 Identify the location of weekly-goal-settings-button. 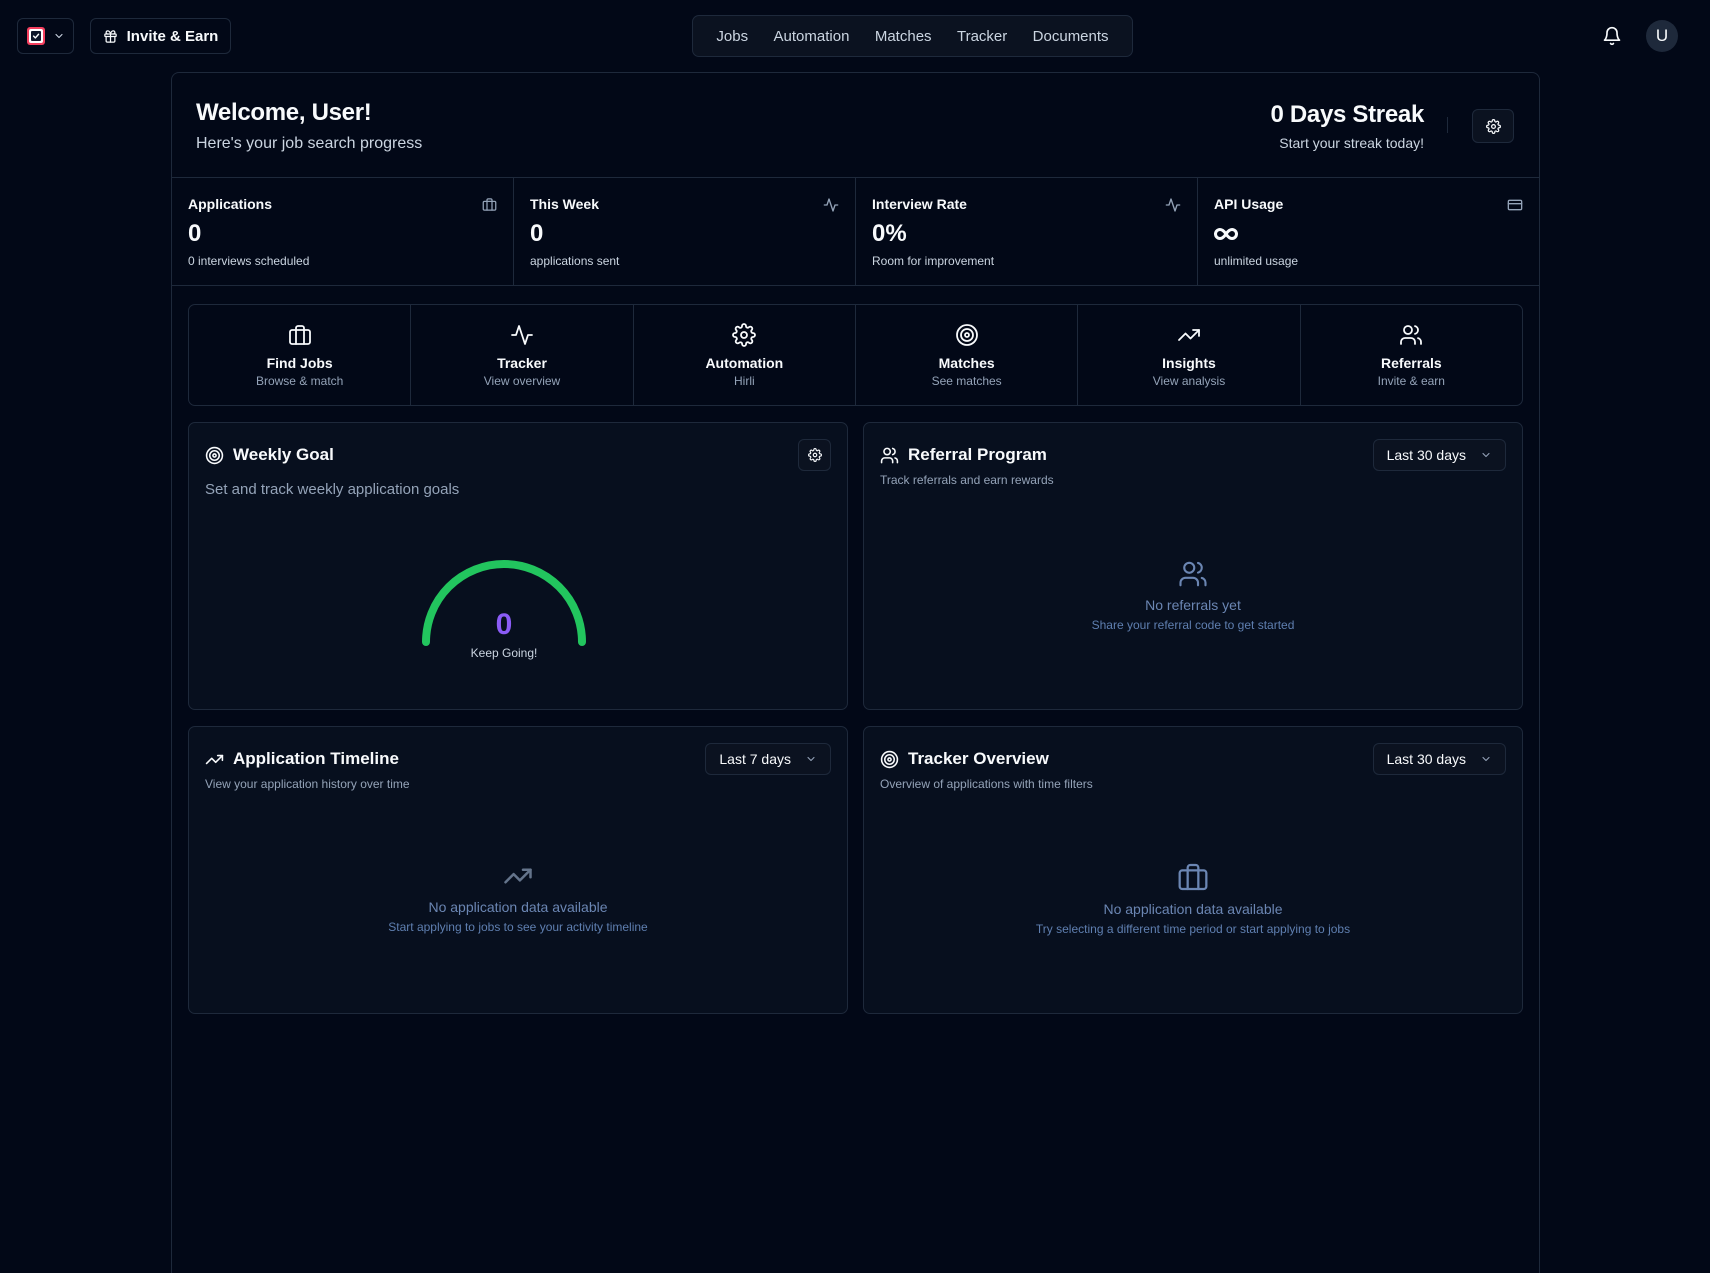
(814, 455).